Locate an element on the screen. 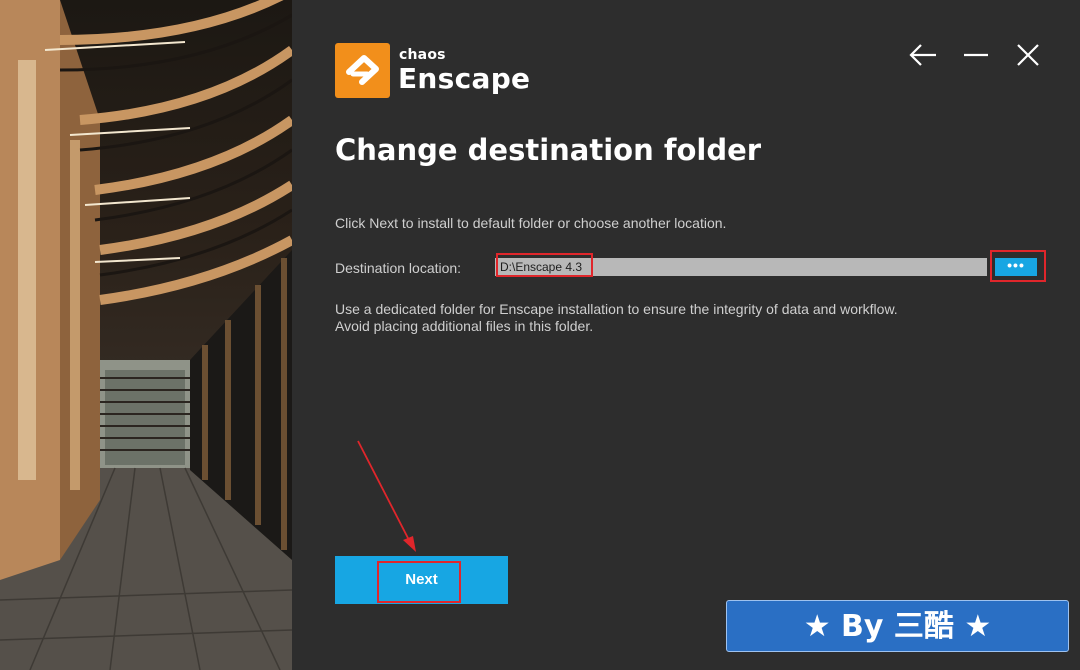  browse-button: ••• is located at coordinates (1016, 267).